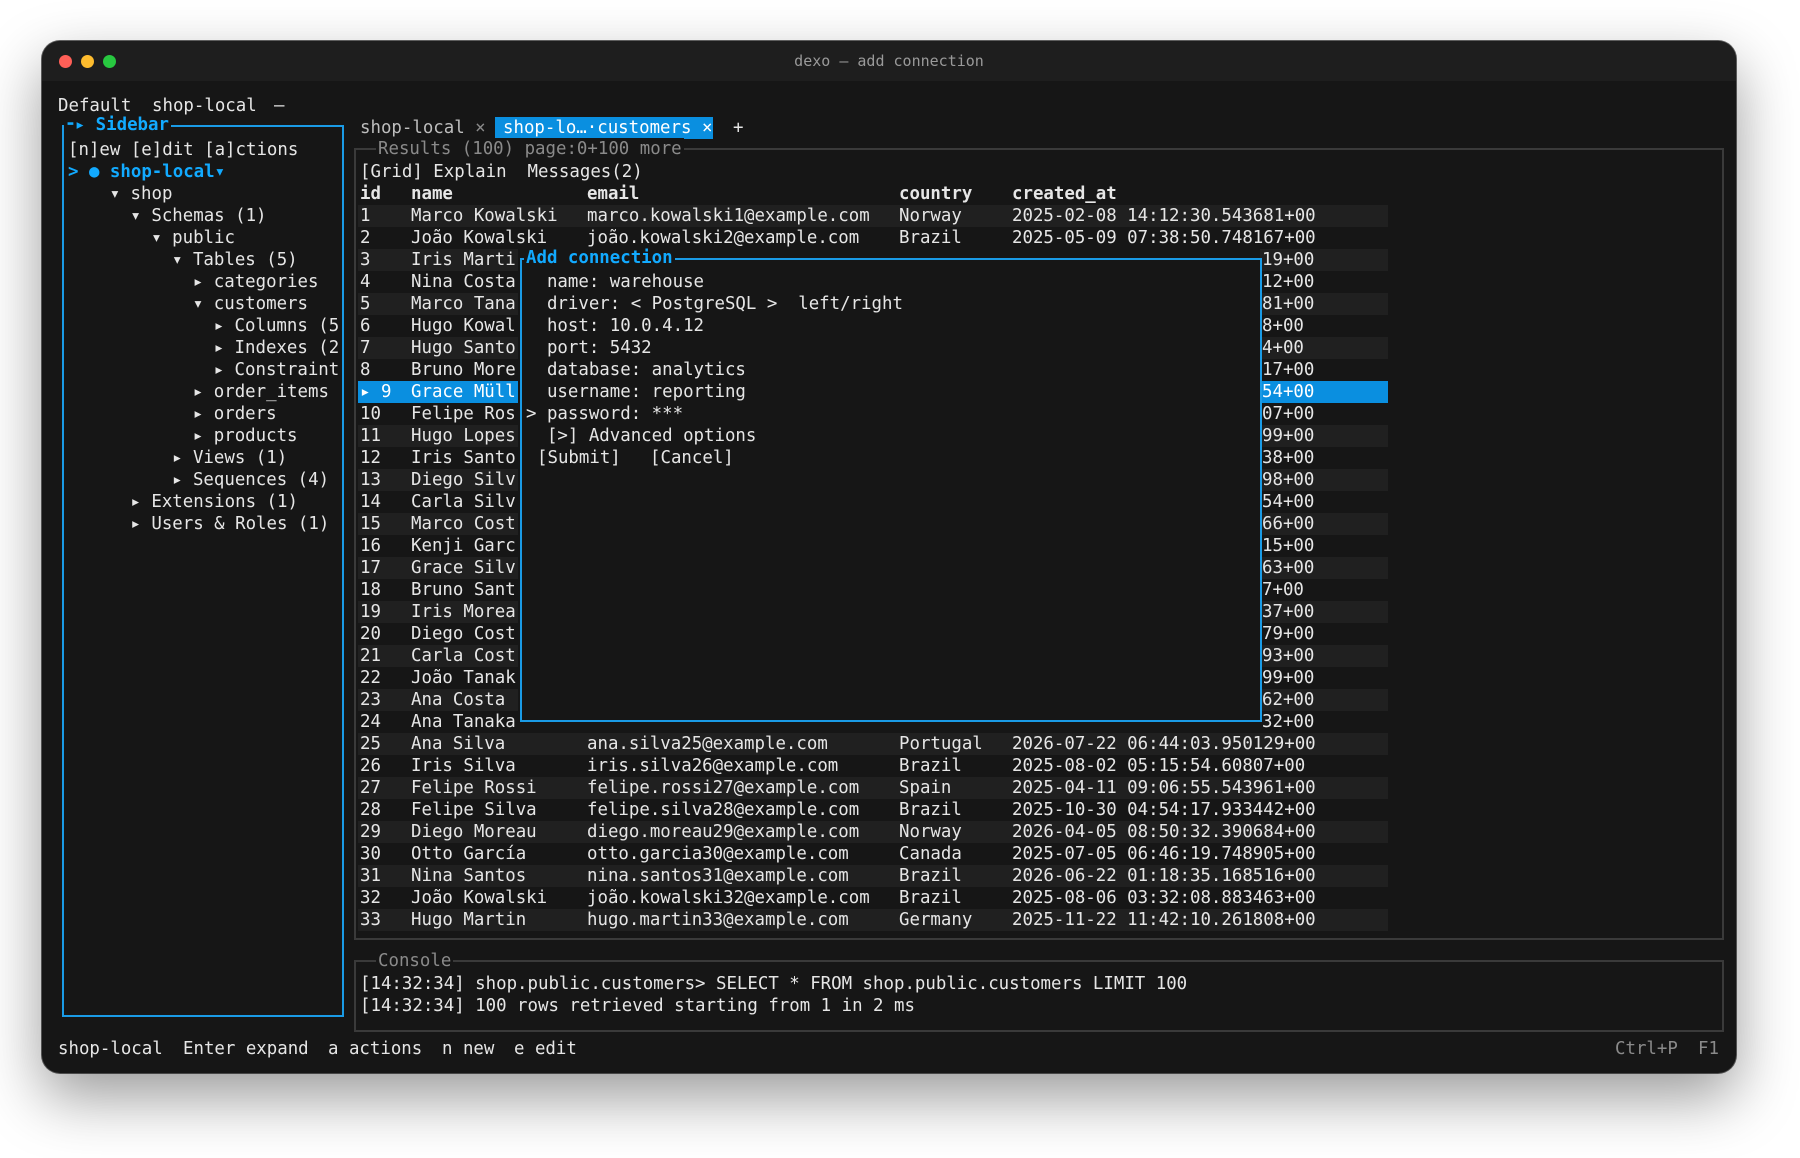 The height and width of the screenshot is (1158, 1800). Describe the element at coordinates (723, 238) in the screenshot. I see `cell-email: joão.kowalski2@example.com` at that location.